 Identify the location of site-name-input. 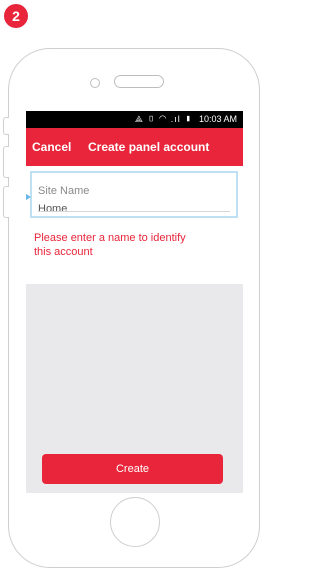
(128, 209).